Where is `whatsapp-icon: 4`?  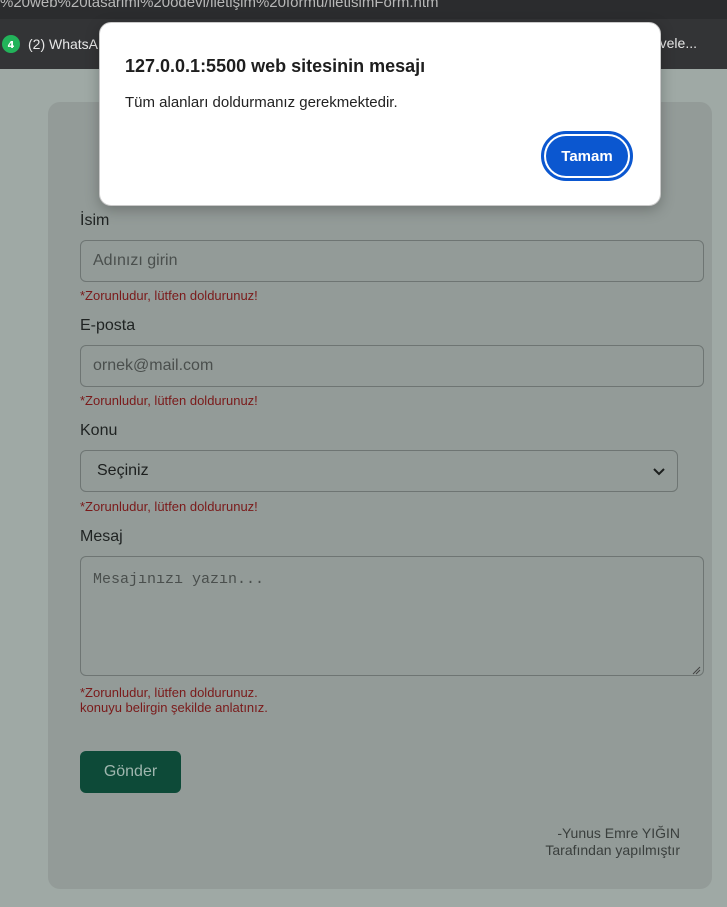 whatsapp-icon: 4 is located at coordinates (11, 44).